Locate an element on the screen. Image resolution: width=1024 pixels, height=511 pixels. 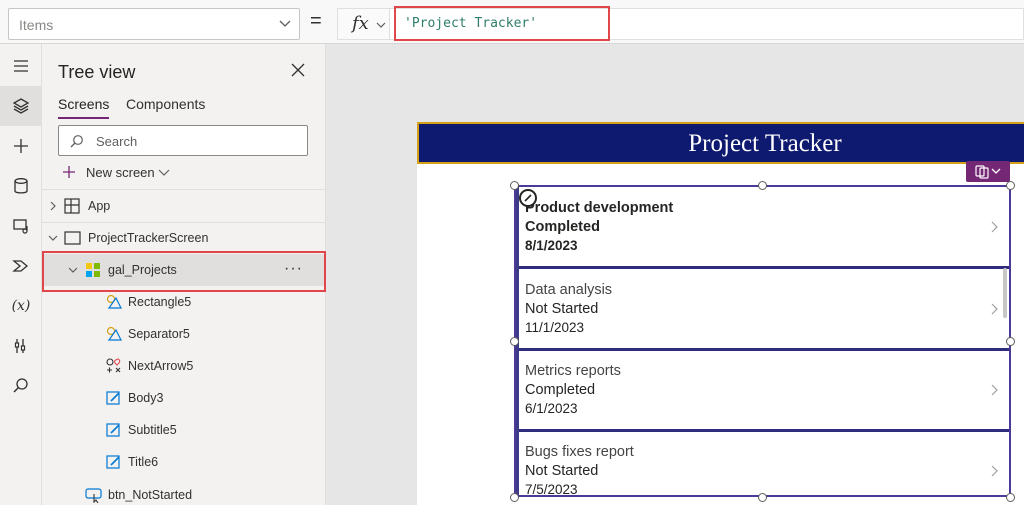
app-icon is located at coordinates (72, 206).